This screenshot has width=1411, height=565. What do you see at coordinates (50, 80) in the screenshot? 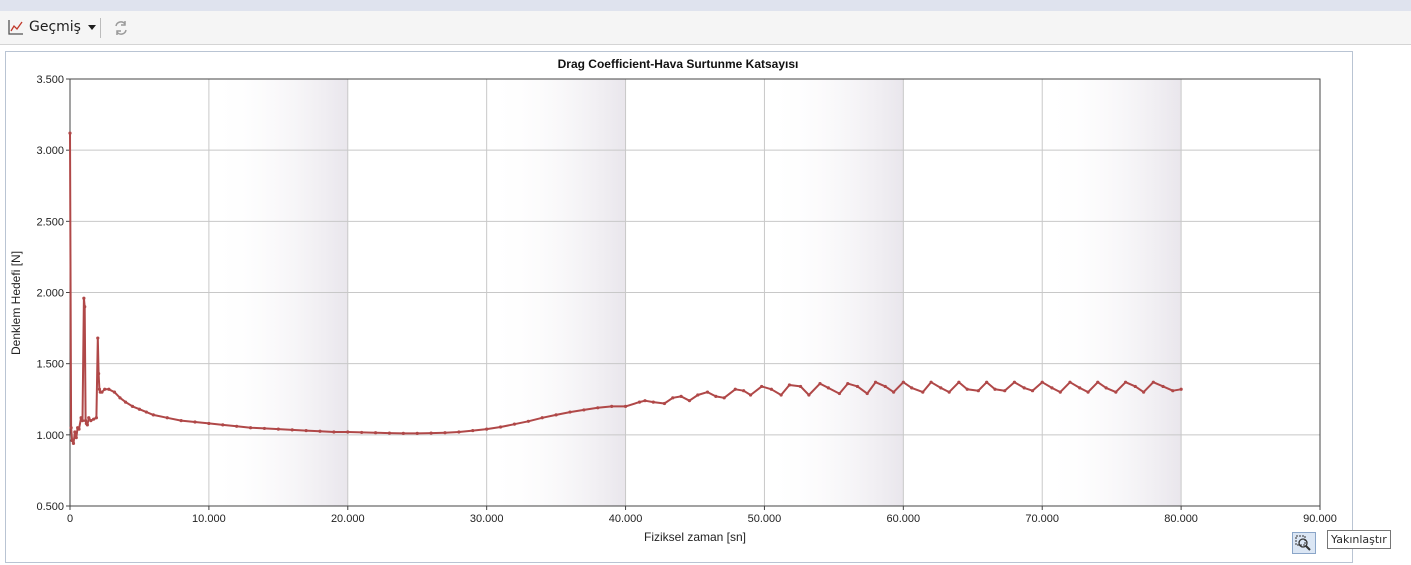
I see `y-tick-label: 3.500` at bounding box center [50, 80].